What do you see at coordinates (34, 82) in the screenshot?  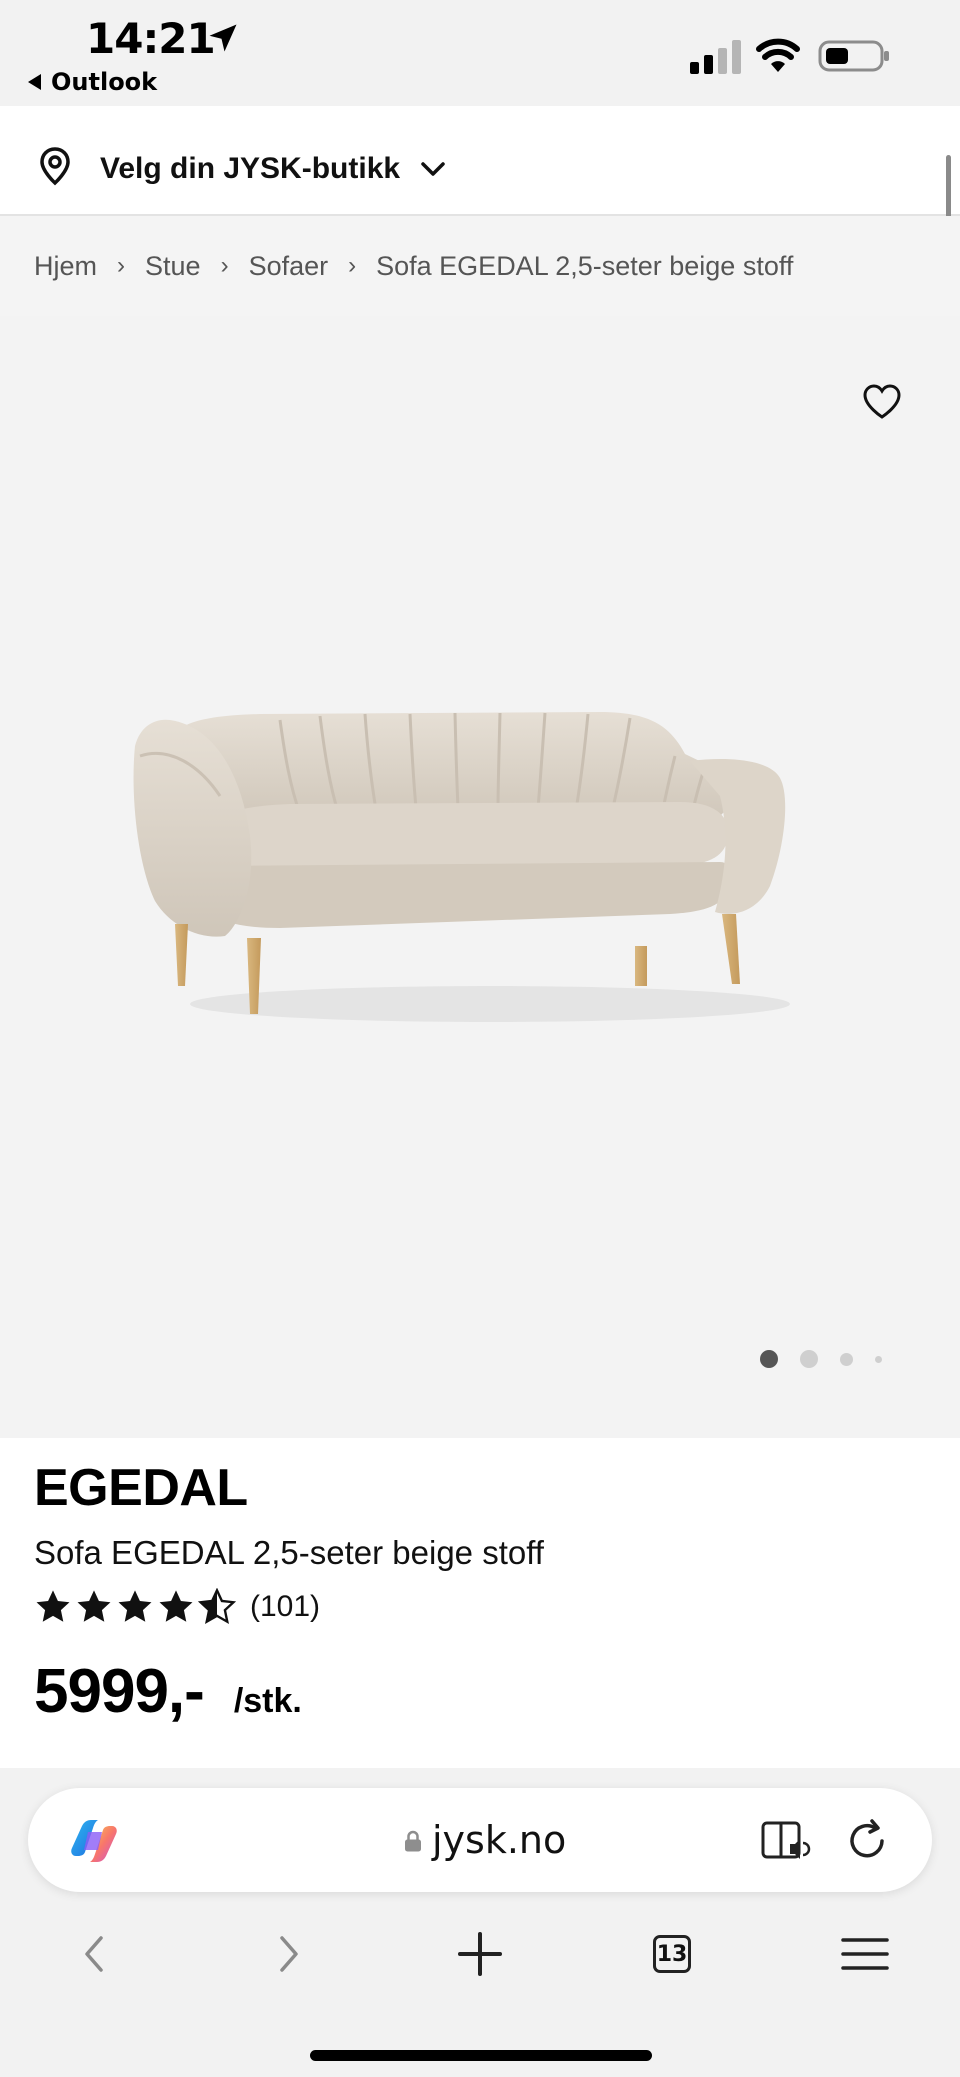 I see `back-triangle-icon` at bounding box center [34, 82].